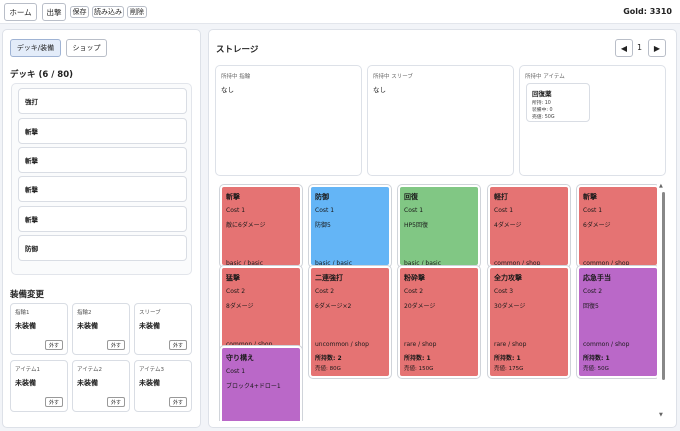  What do you see at coordinates (597, 225) in the screenshot?
I see `card-desc: 6ダメージ` at bounding box center [597, 225].